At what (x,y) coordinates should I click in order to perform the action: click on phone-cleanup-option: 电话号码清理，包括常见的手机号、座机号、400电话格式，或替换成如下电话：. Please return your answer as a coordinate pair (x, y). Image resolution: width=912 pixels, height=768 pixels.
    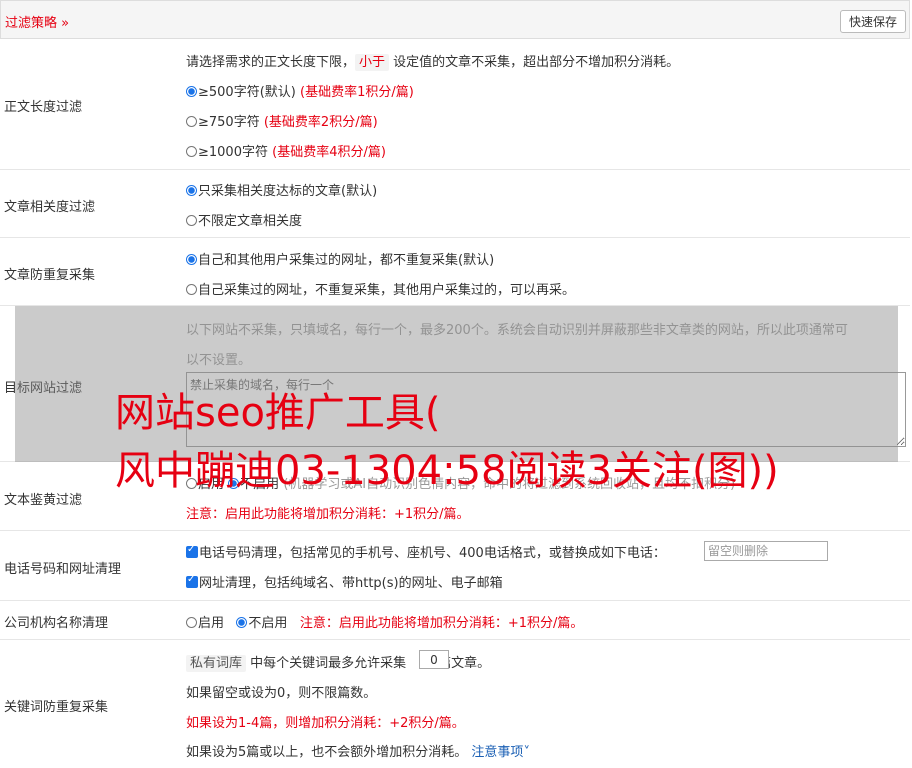
    Looking at the image, I should click on (426, 551).